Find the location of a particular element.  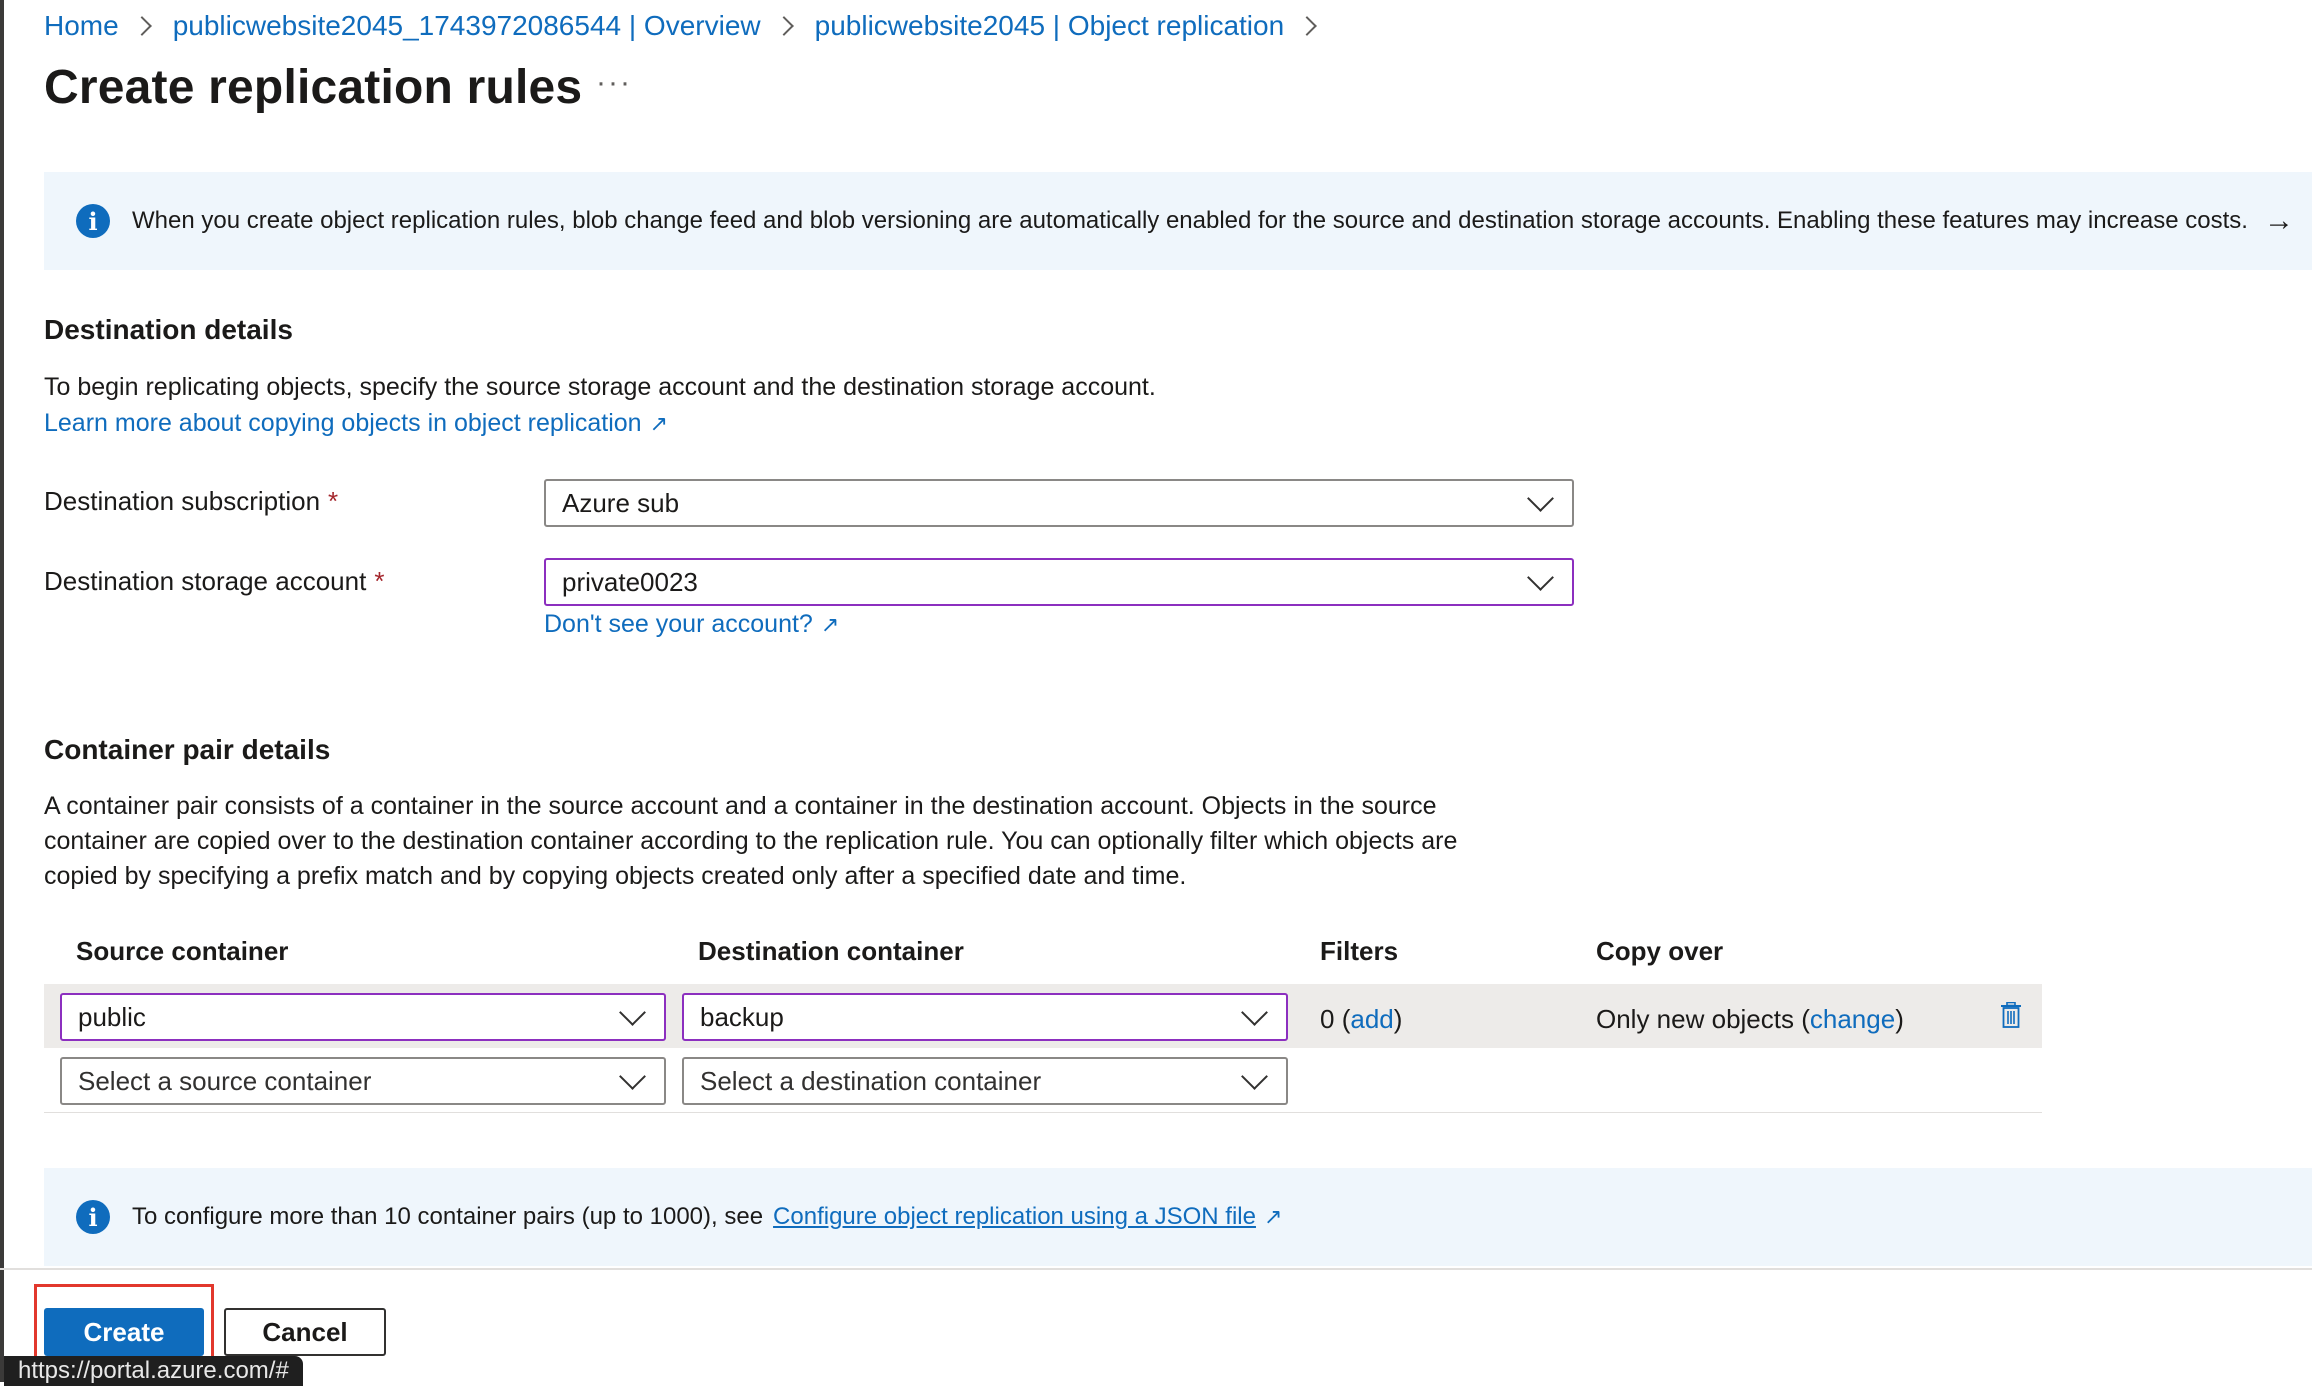

destination-subscription-label: Destination subscription * is located at coordinates (191, 501).